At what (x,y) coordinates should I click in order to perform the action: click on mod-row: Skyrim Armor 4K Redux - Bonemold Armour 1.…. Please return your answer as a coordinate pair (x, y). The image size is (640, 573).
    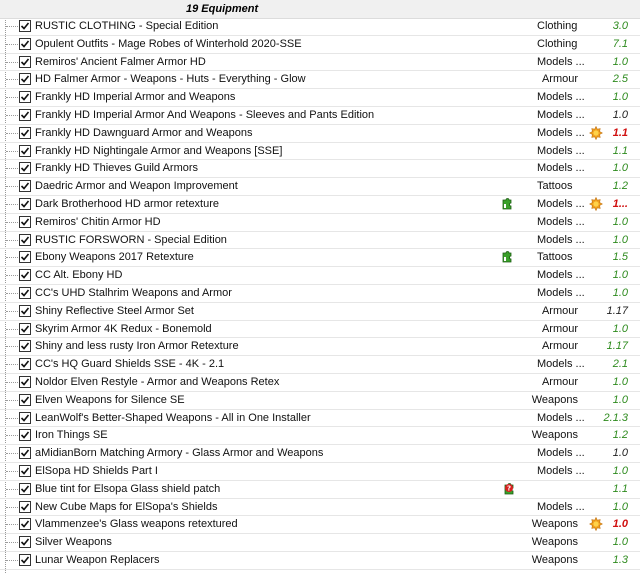
    Looking at the image, I should click on (320, 330).